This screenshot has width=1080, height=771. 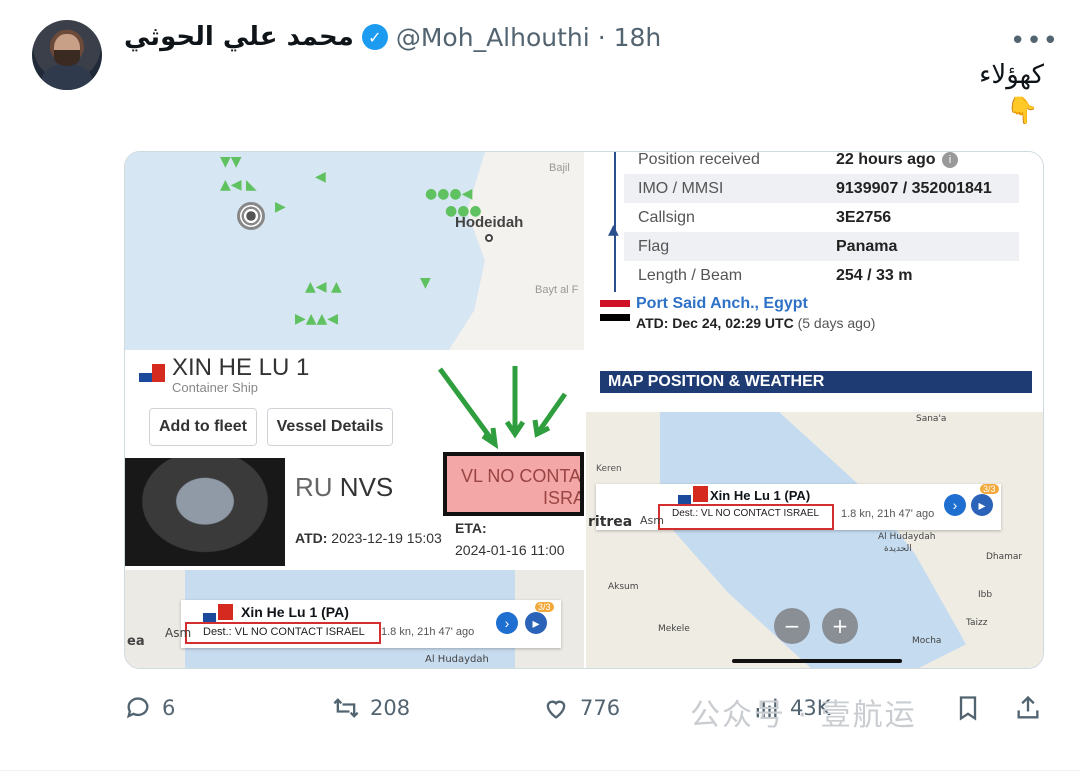 What do you see at coordinates (715, 323) in the screenshot?
I see `atd-text: ATD: Dec 24, 02:29 UTC` at bounding box center [715, 323].